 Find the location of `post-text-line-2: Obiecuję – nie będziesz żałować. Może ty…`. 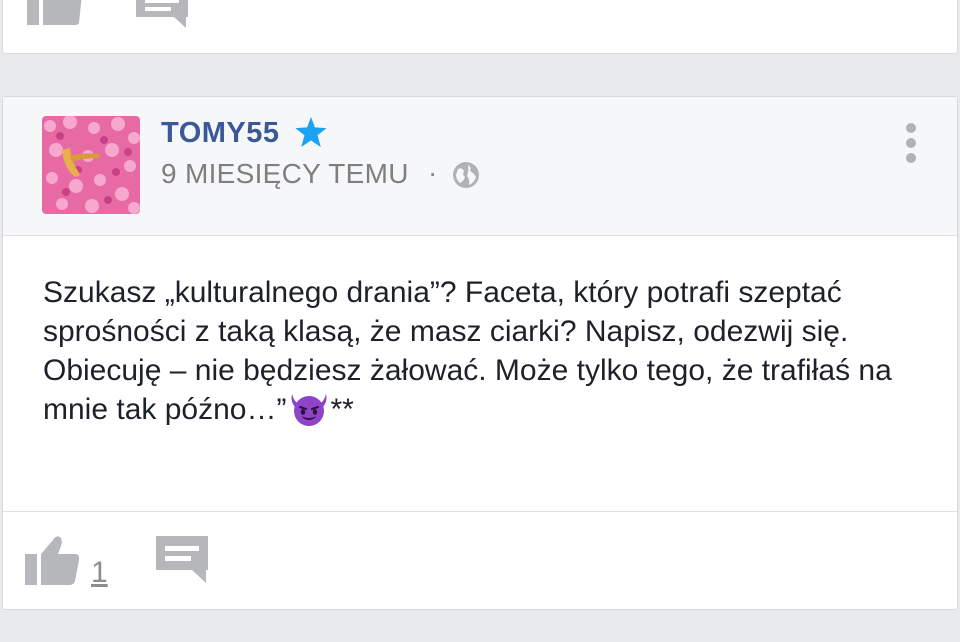

post-text-line-2: Obiecuję – nie będziesz żałować. Może ty… is located at coordinates (467, 390).